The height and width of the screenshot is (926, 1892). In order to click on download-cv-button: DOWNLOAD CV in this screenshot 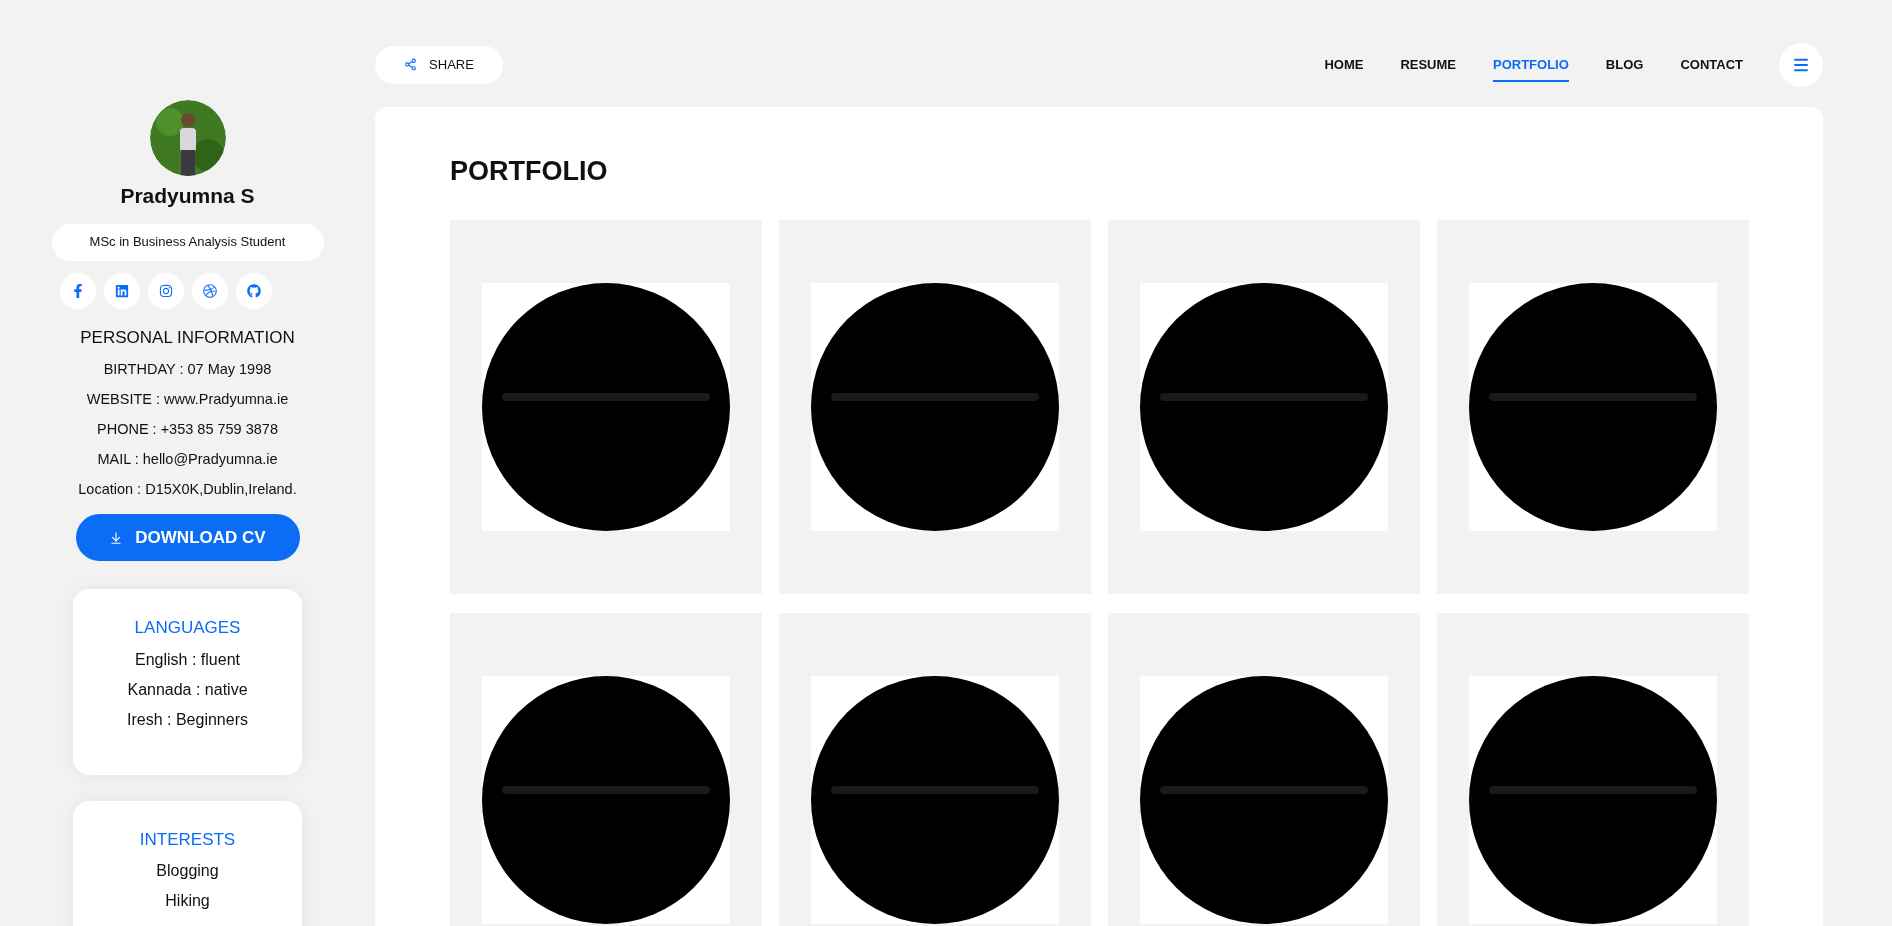, I will do `click(187, 537)`.